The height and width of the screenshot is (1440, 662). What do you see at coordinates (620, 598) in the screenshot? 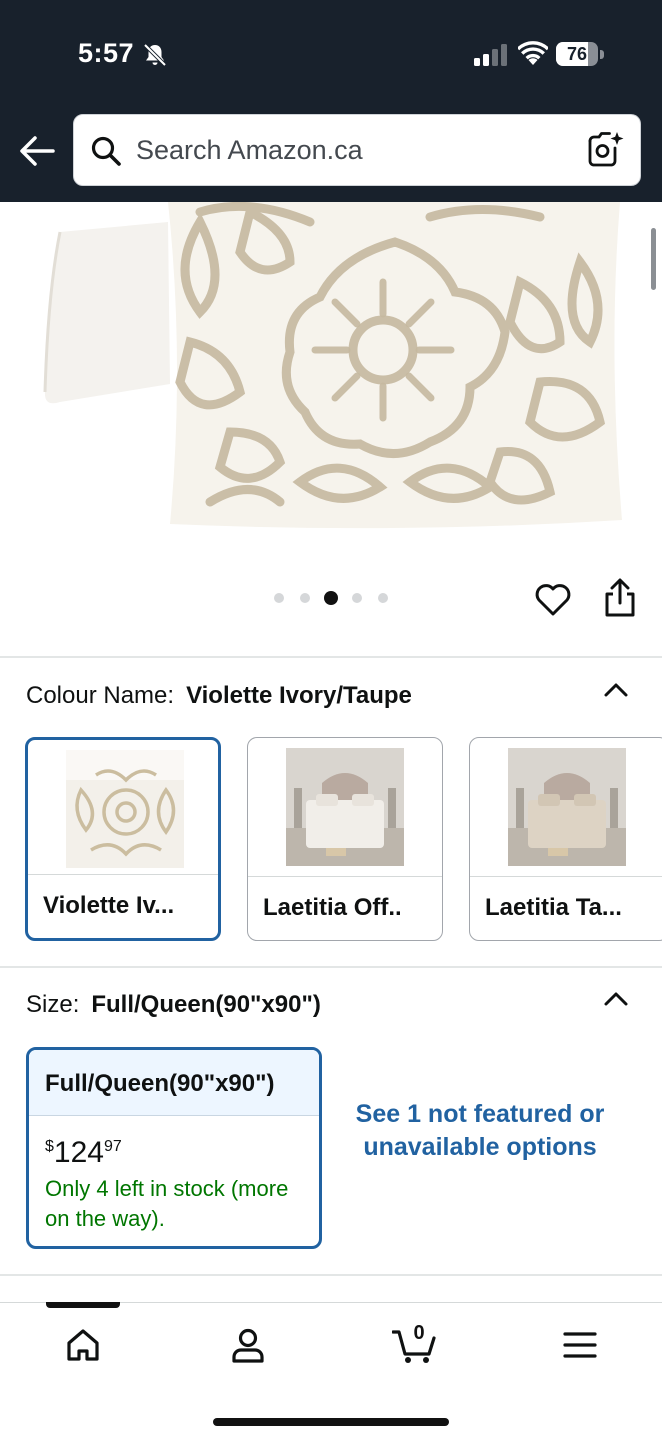
I see `share-icon` at bounding box center [620, 598].